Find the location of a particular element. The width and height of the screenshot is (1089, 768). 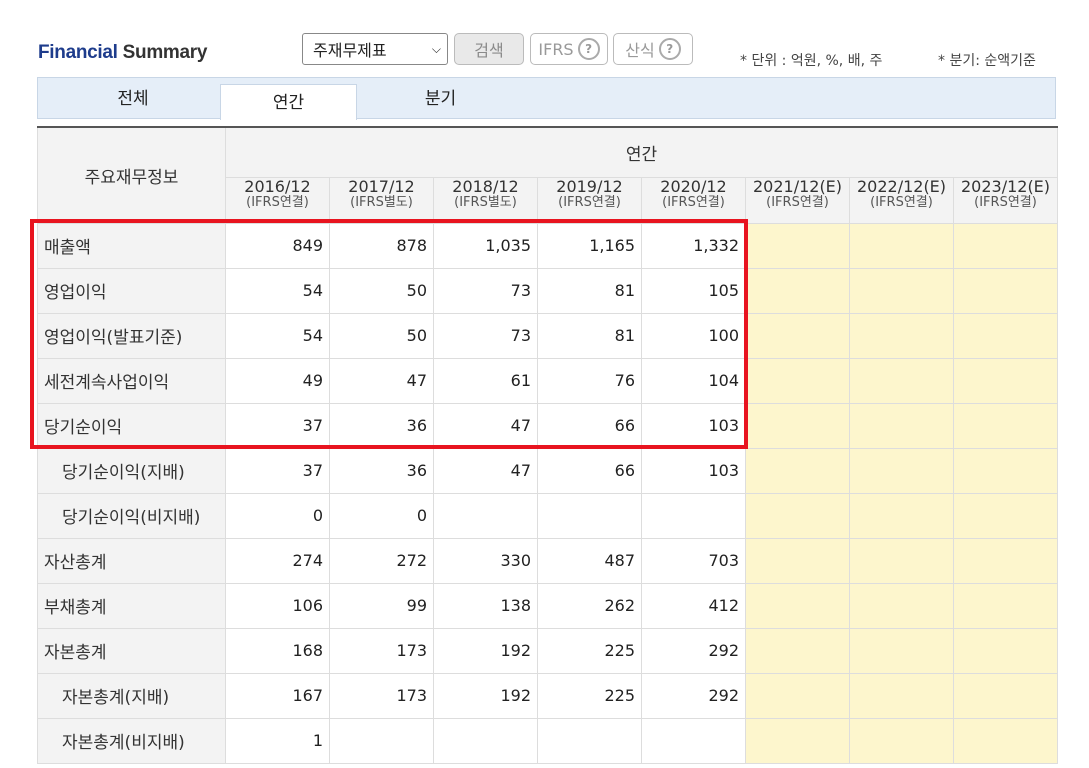

value-cell: 1,332 is located at coordinates (693, 245).